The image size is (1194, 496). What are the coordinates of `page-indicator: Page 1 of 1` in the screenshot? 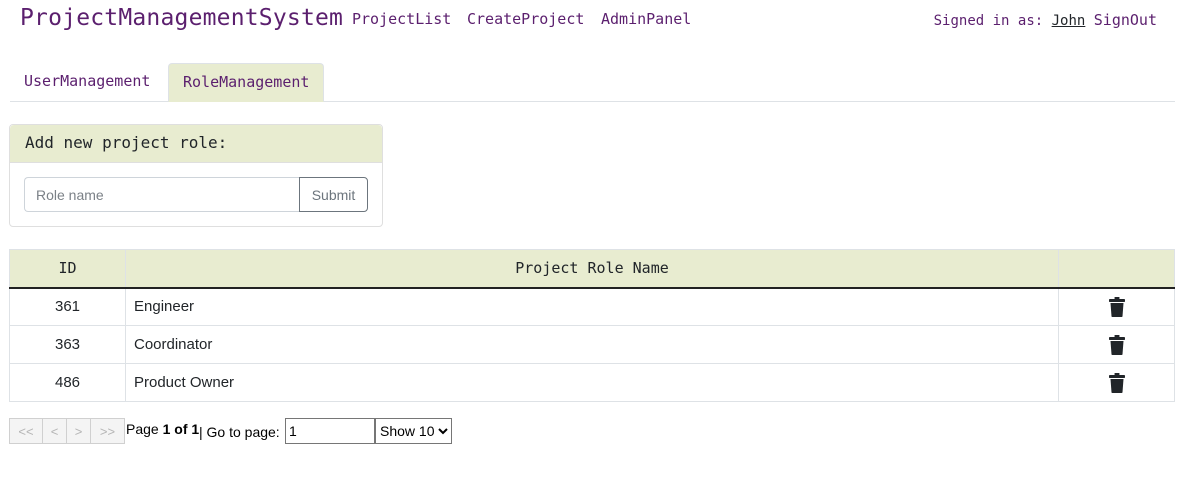 It's located at (162, 429).